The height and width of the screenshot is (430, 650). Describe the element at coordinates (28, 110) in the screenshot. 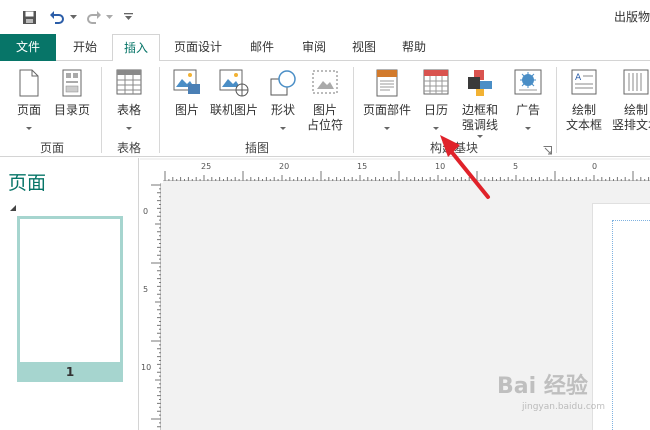

I see `page-label: 页面` at that location.